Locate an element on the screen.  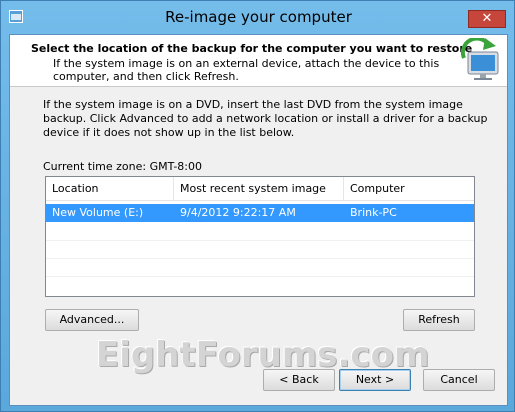
back-button: < Back is located at coordinates (299, 380).